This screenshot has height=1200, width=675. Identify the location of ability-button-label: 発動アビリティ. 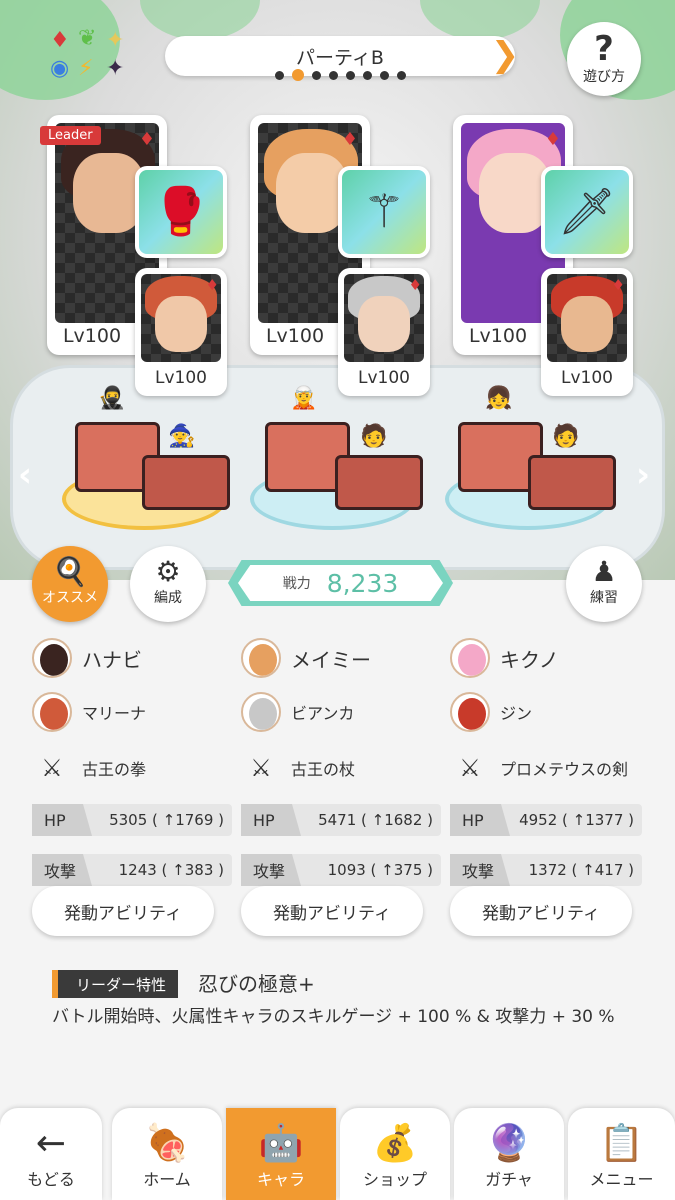
(332, 913).